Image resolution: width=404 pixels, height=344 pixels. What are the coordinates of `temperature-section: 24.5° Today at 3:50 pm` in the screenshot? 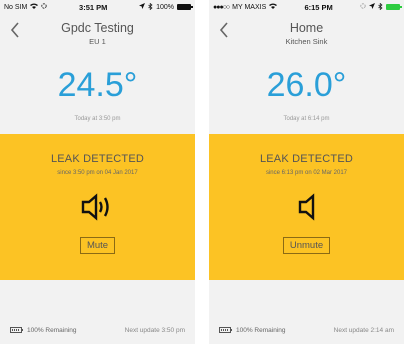 It's located at (97, 95).